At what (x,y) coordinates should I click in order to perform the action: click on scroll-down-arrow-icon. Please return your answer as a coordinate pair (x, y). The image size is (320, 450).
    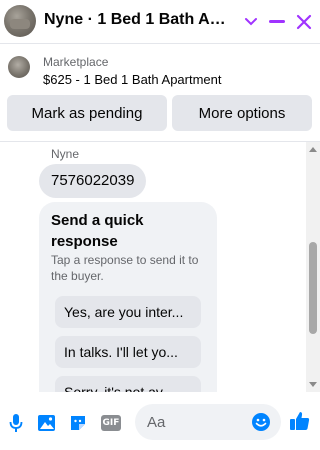
    Looking at the image, I should click on (313, 384).